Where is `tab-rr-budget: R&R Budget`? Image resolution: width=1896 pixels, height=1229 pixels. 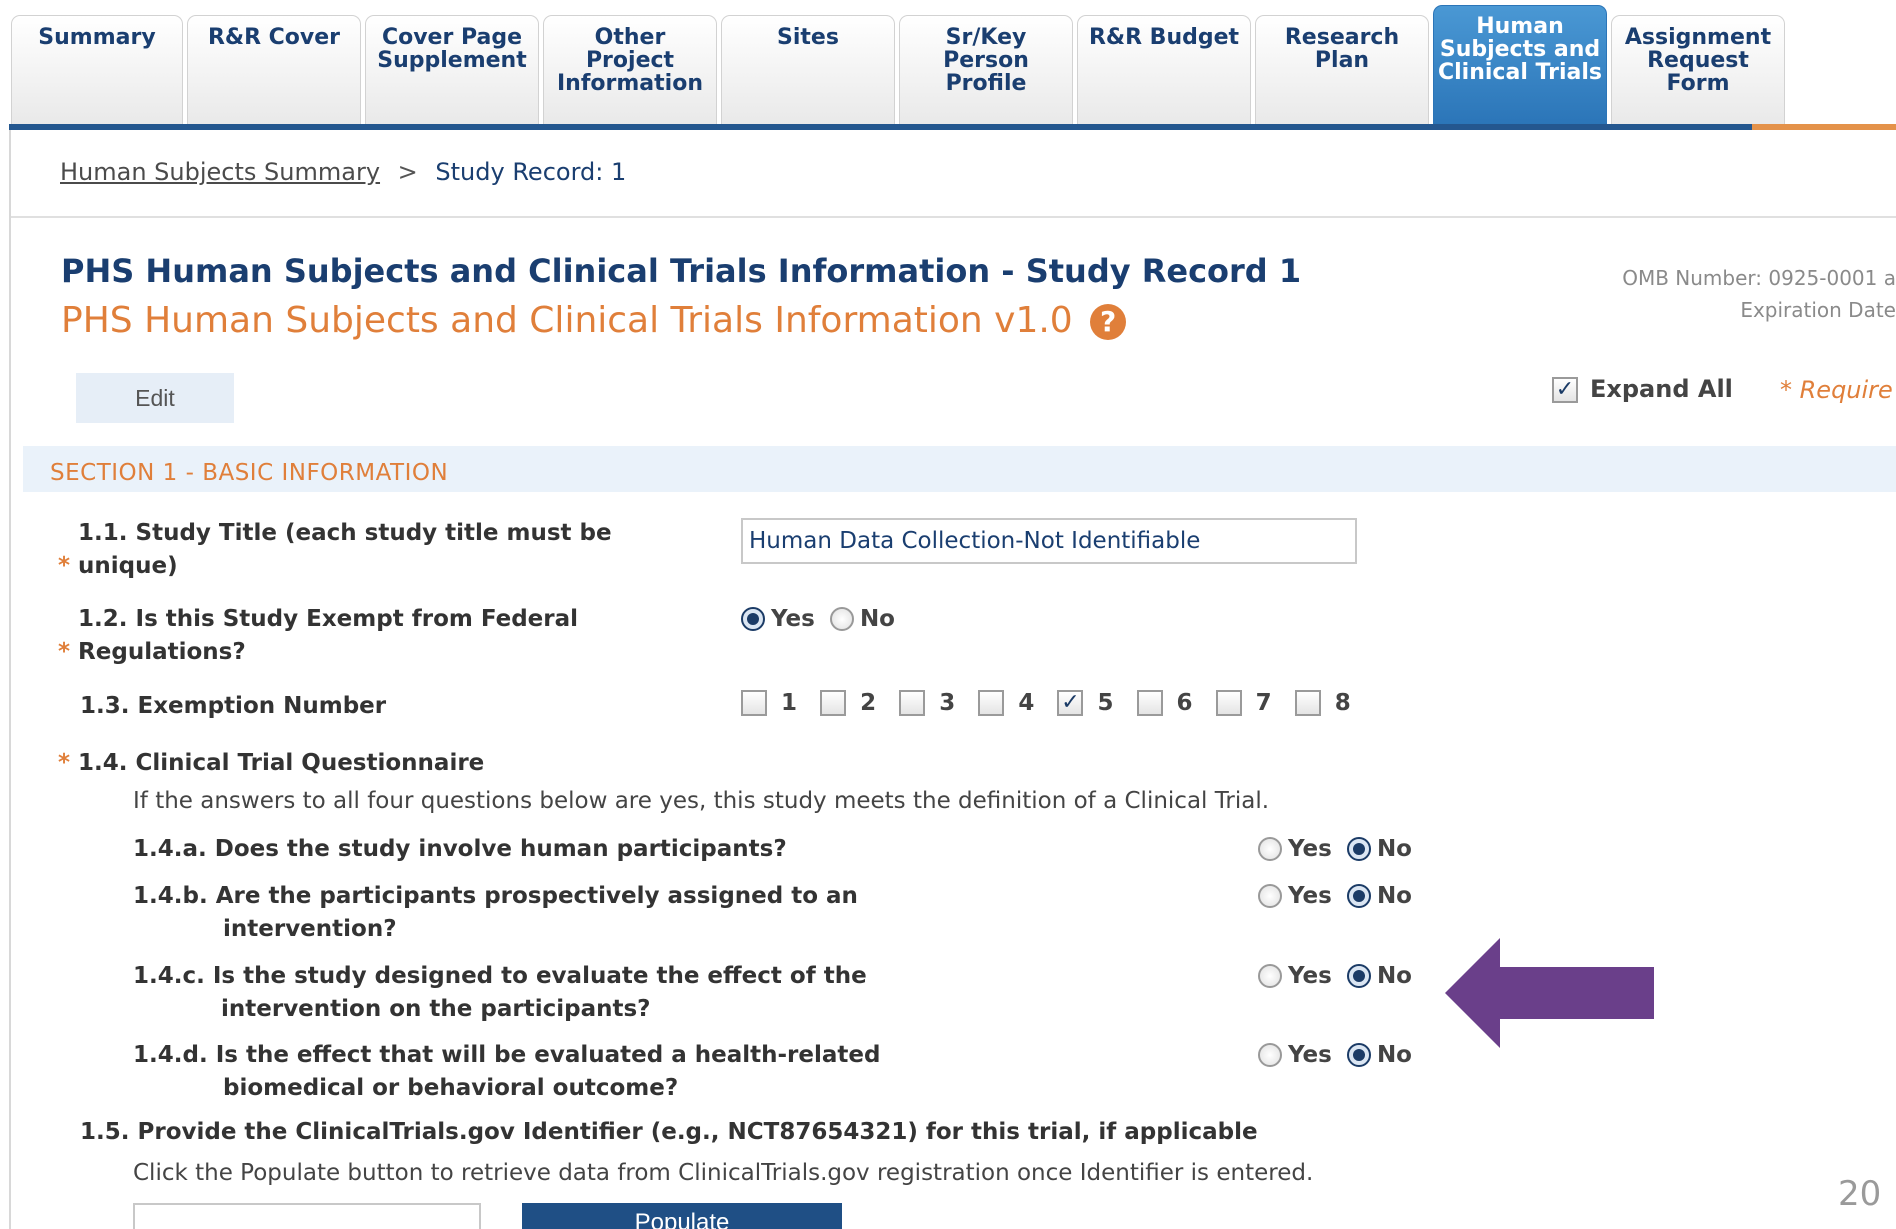
tab-rr-budget: R&R Budget is located at coordinates (1164, 70).